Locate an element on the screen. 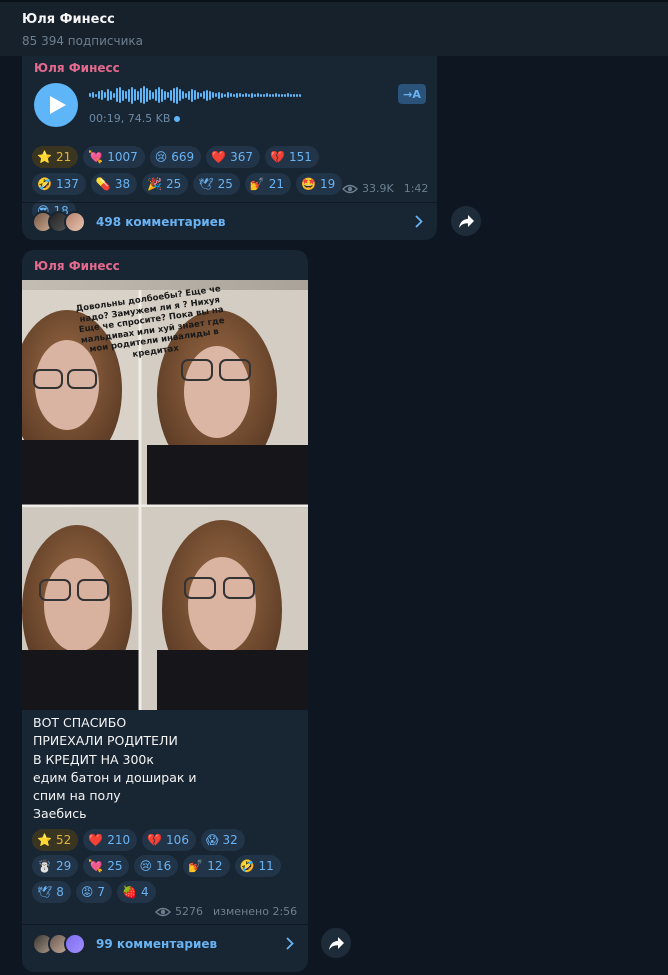  reaction-count: 151 is located at coordinates (300, 157).